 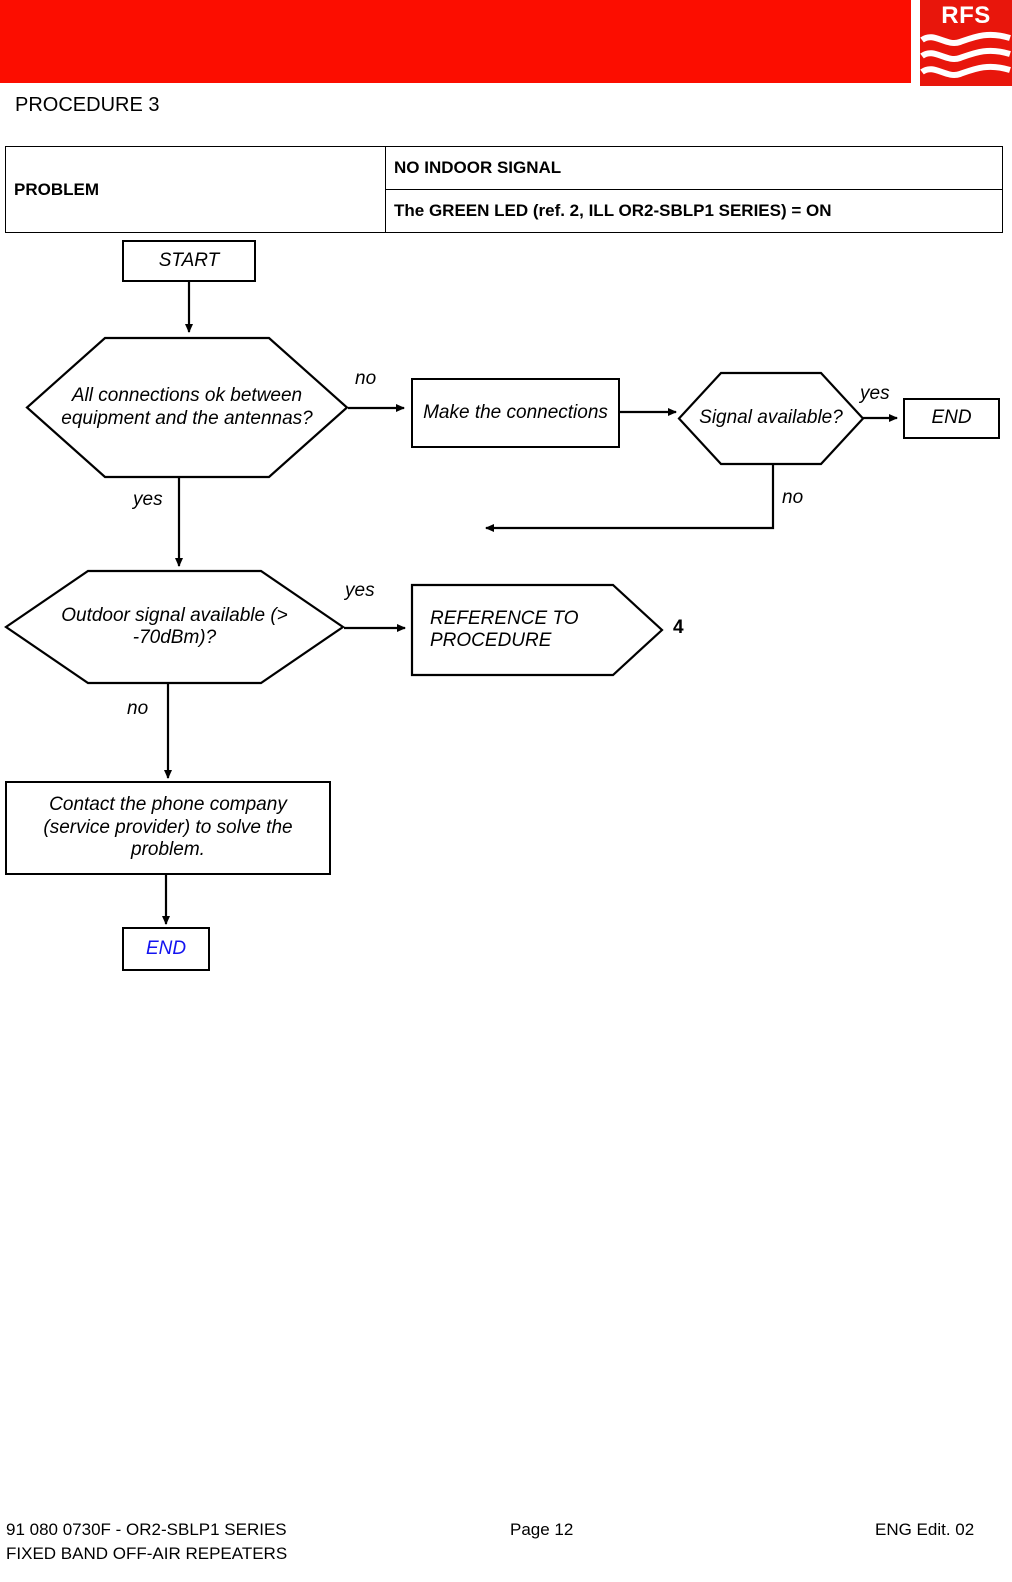 I want to click on edge-label-connections-yes: yes, so click(x=148, y=499).